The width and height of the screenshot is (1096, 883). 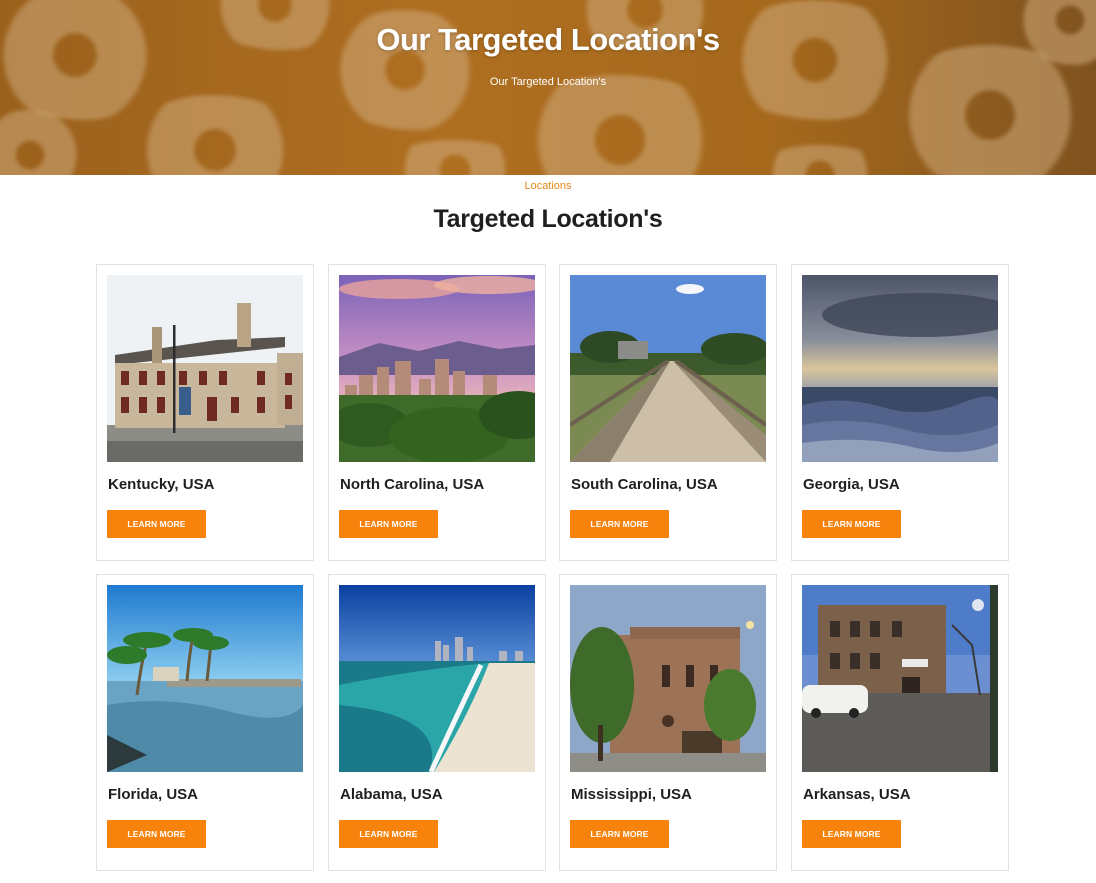 What do you see at coordinates (851, 834) in the screenshot?
I see `learn-more-button-arkansas: LEARN MORE` at bounding box center [851, 834].